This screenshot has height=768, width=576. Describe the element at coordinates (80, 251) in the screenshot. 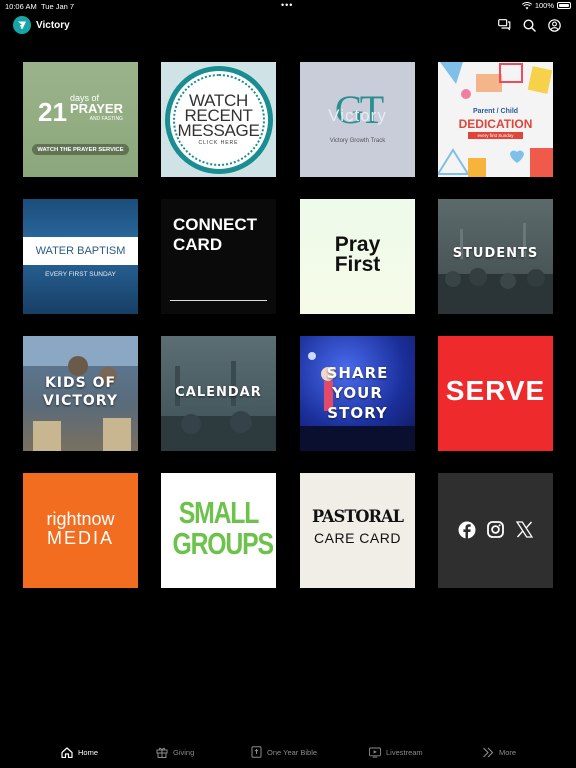

I see `water-title: WATER BAPTISM` at that location.